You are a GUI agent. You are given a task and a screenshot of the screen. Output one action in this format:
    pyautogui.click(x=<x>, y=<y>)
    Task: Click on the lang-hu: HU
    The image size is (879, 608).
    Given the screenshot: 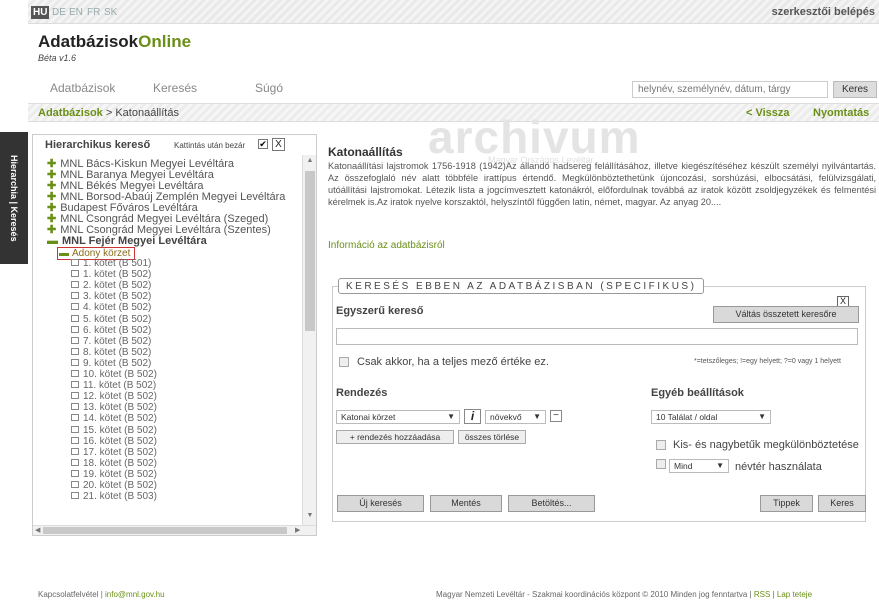 What is the action you would take?
    pyautogui.click(x=40, y=12)
    